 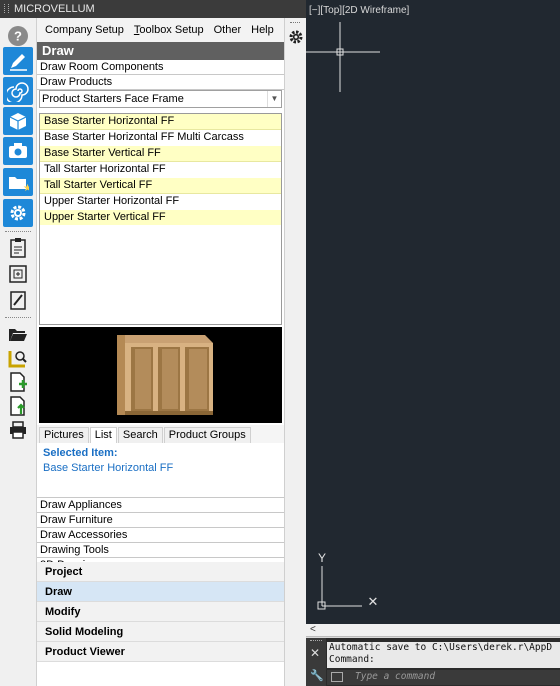 What do you see at coordinates (140, 435) in the screenshot?
I see `tab-search: Search` at bounding box center [140, 435].